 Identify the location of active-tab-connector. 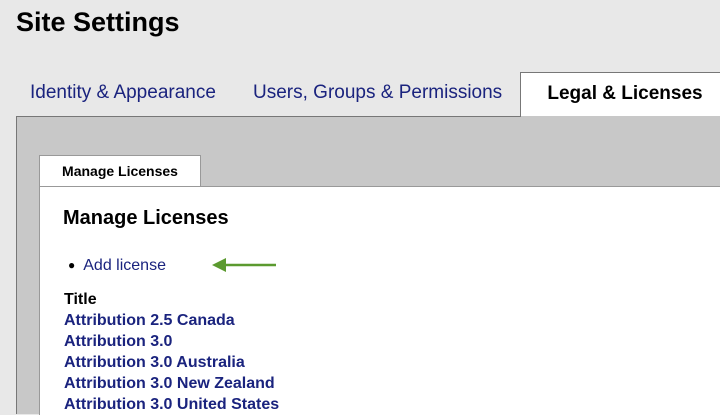
(620, 117).